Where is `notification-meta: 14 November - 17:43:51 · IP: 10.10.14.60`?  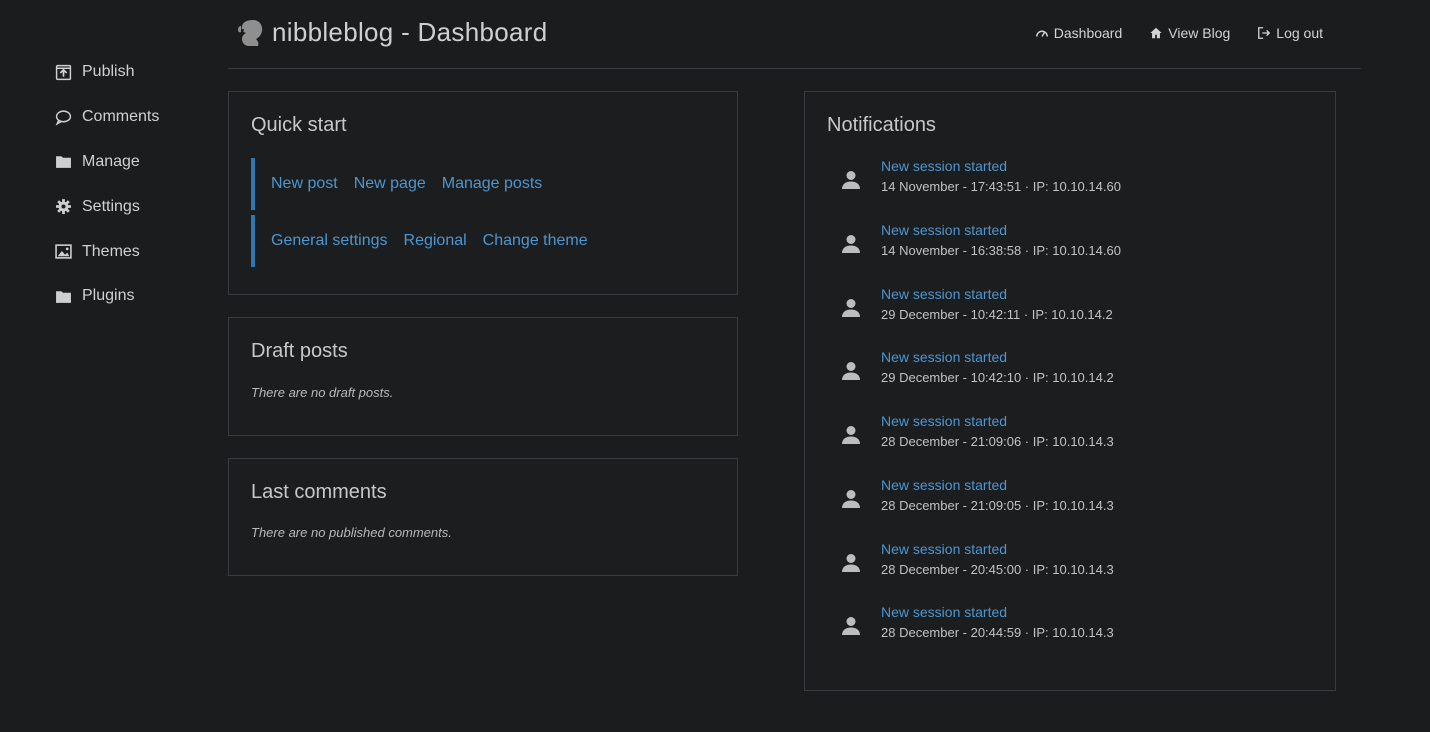
notification-meta: 14 November - 17:43:51 · IP: 10.10.14.60 is located at coordinates (1001, 186).